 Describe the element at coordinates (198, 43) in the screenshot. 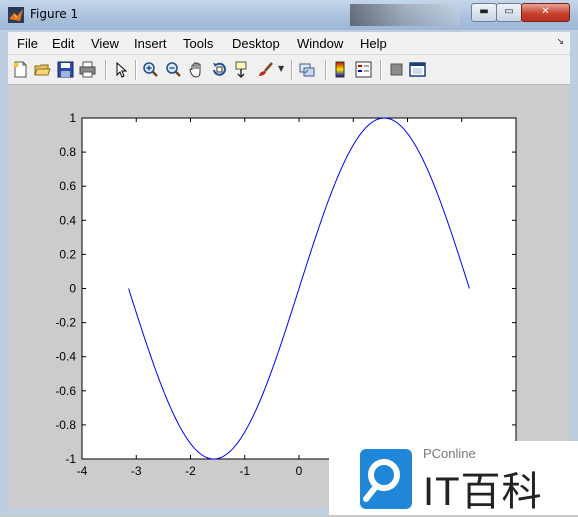

I see `menu-tools: Tools` at that location.